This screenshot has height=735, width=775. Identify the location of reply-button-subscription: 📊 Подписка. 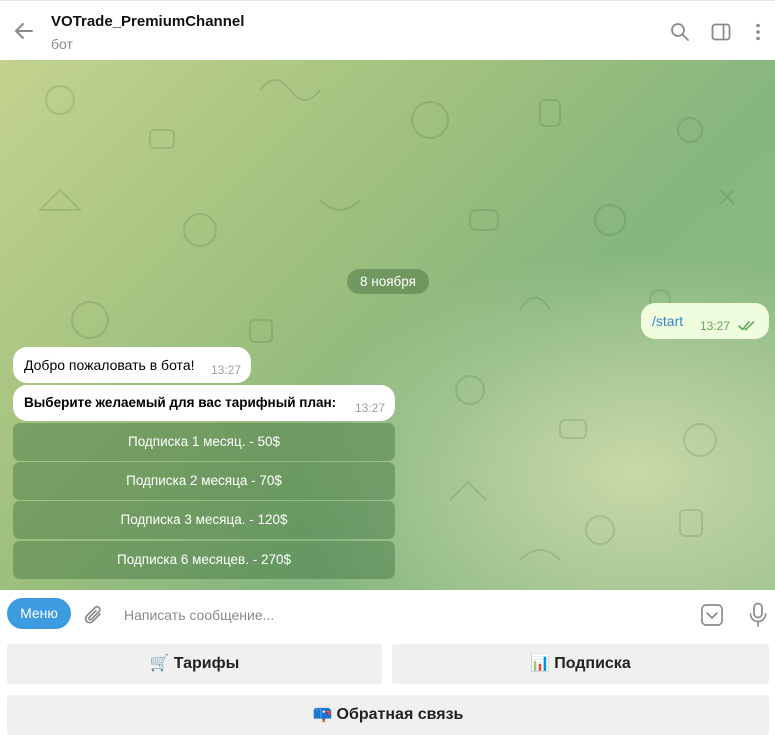
(580, 664).